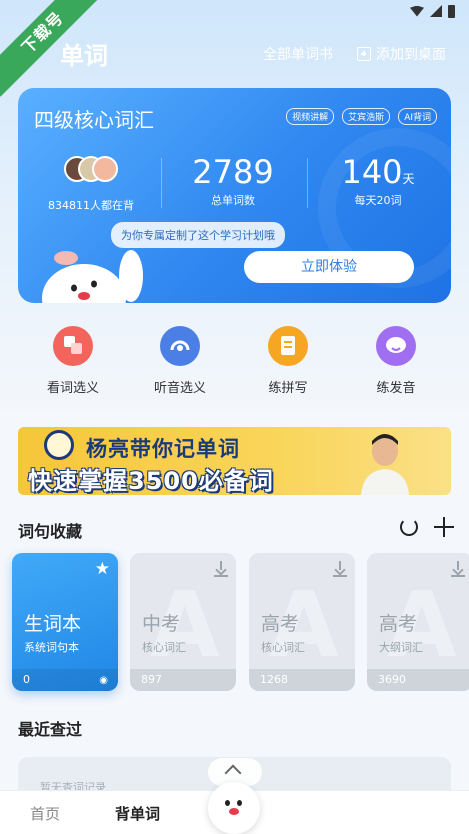  Describe the element at coordinates (302, 622) in the screenshot. I see `wordbook-gaokao-core: A 高考 核心词汇 1268` at that location.